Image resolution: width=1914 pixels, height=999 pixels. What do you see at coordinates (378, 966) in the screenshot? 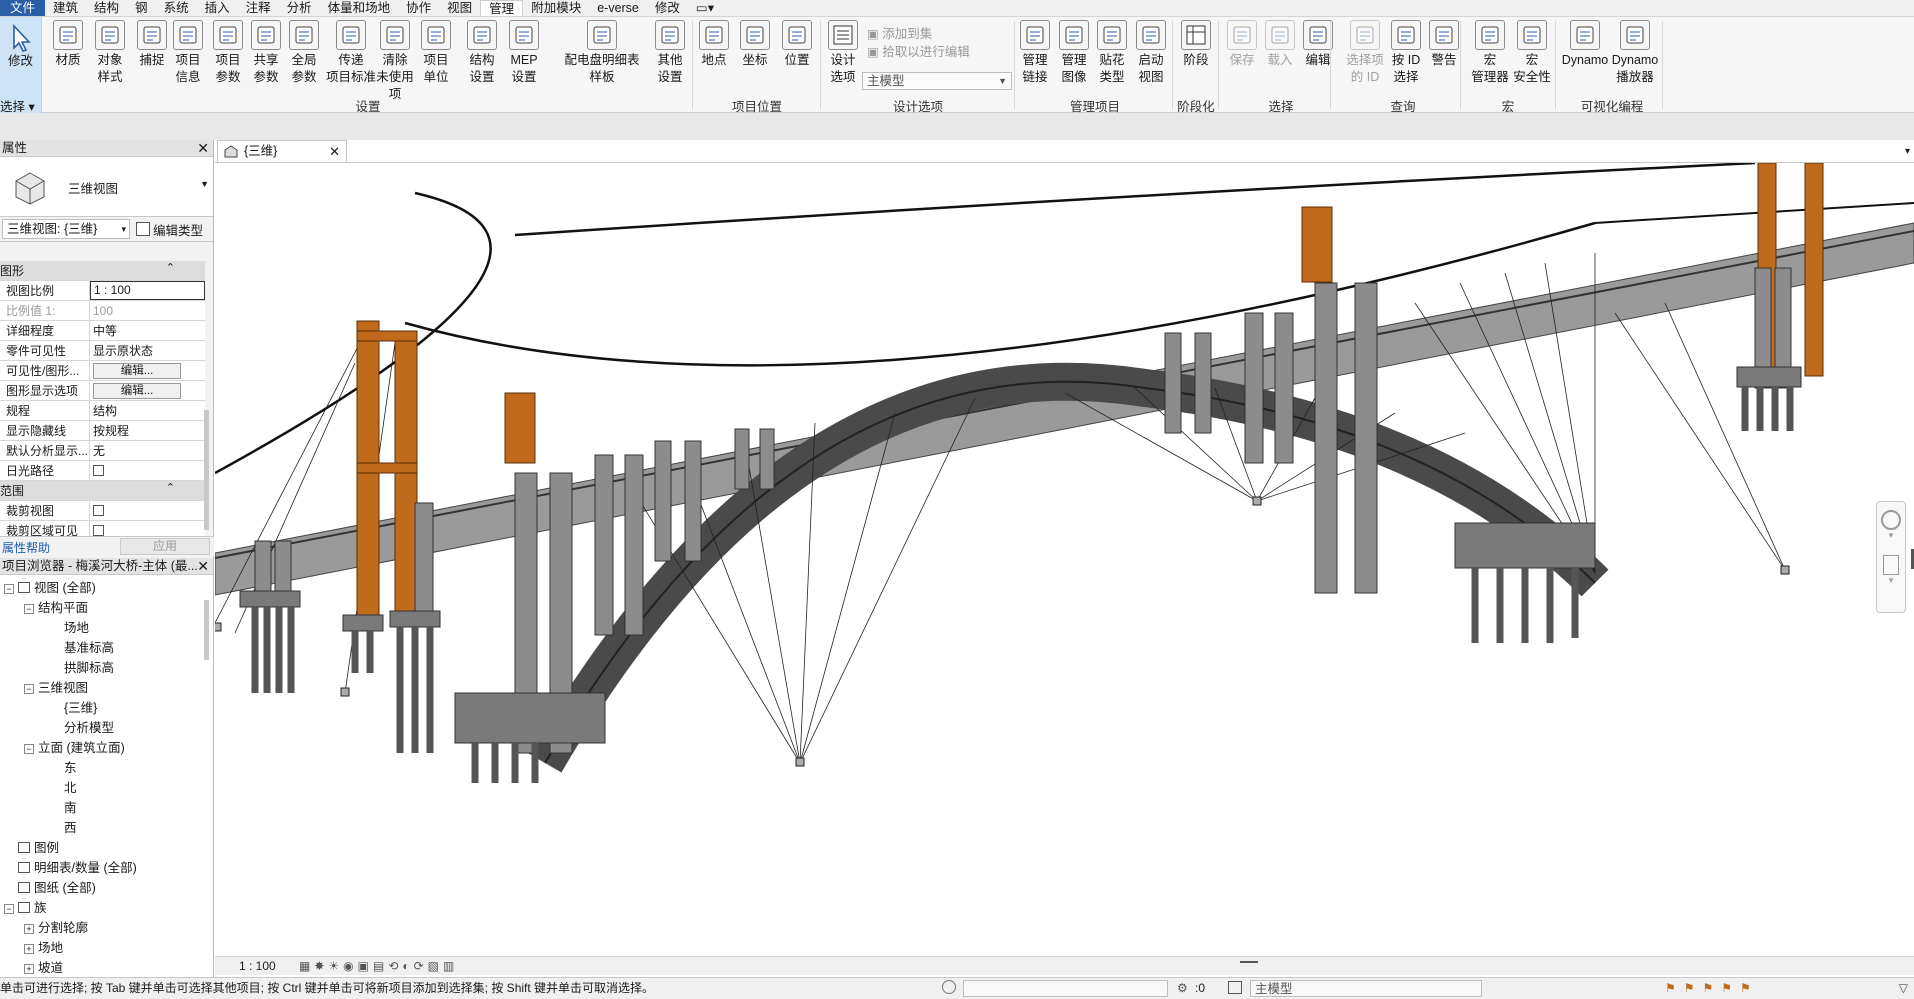
I see `view-control-icons: ▦✸☀◉▣▤⟲◐⟳▧▥` at bounding box center [378, 966].